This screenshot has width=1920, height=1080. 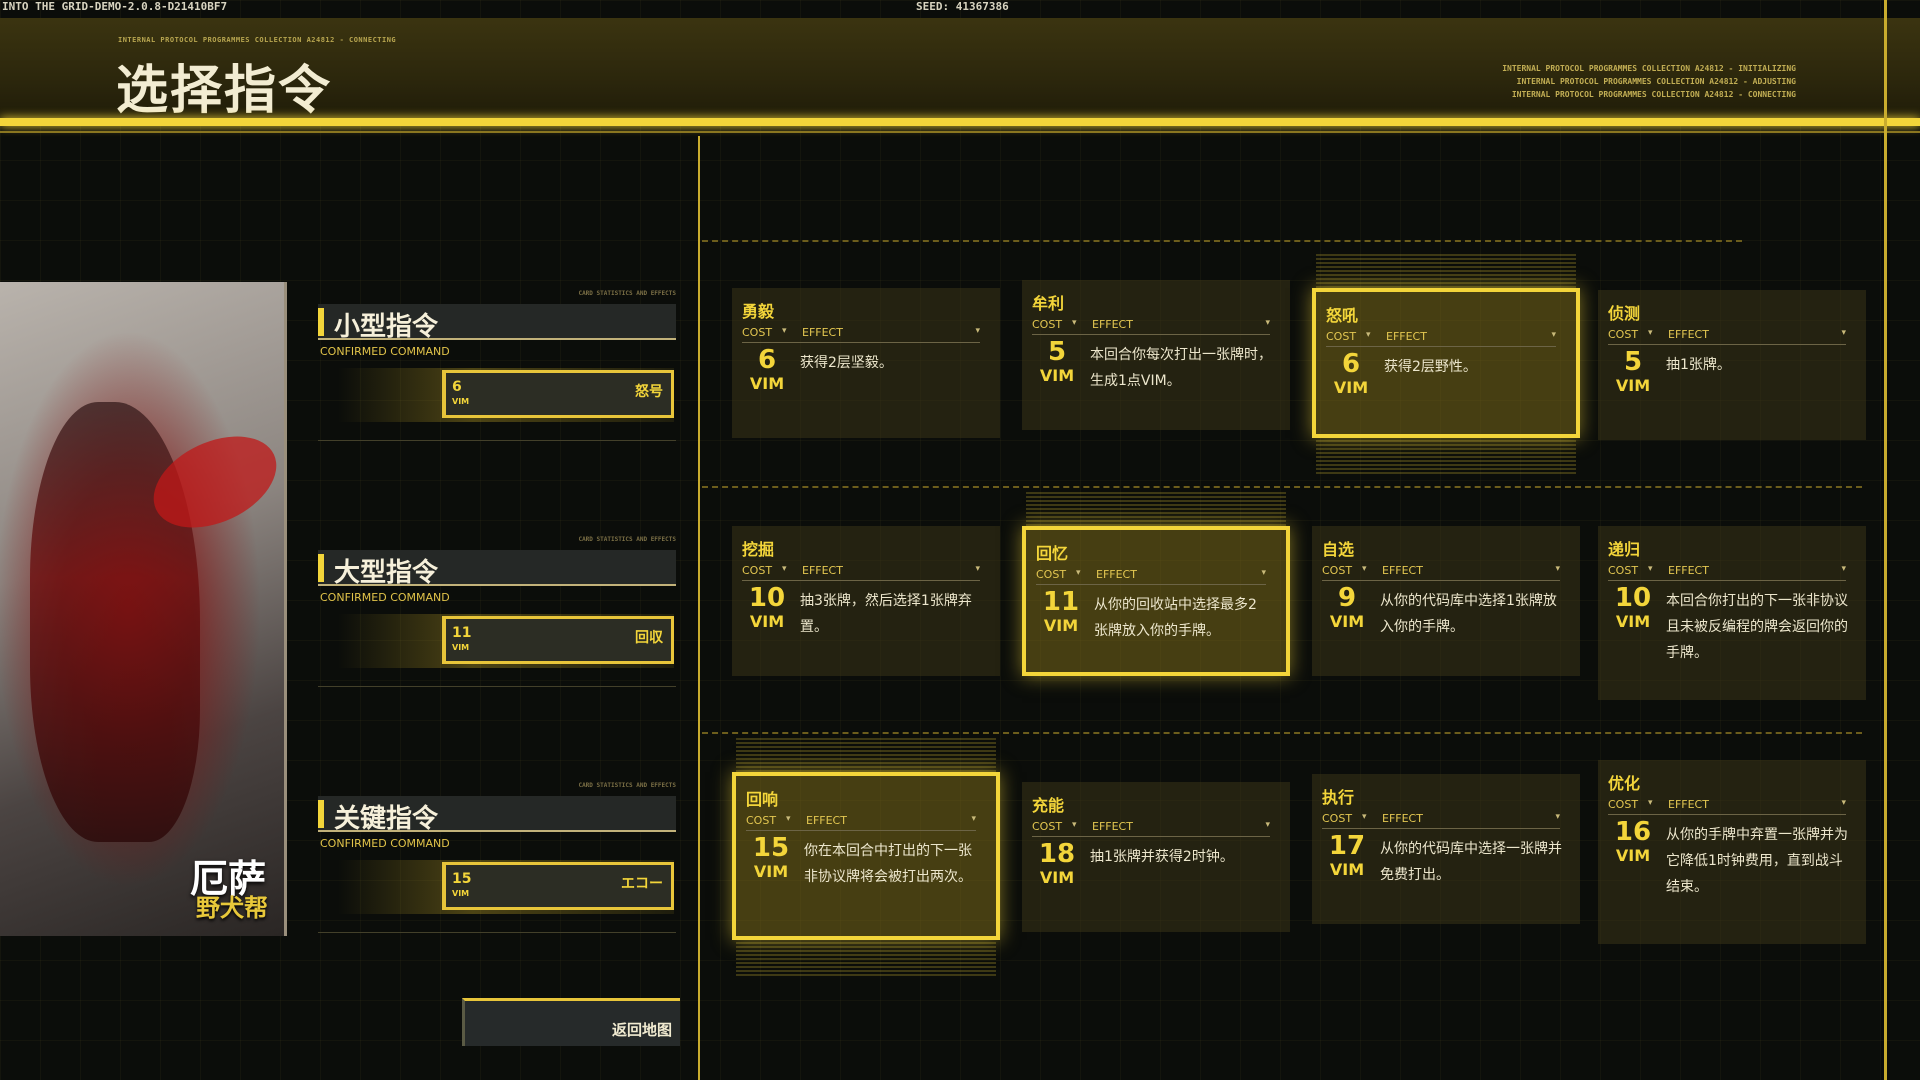 I want to click on card-option: 勇毅 COST ▾ EFFECT ▾ 6 VIM 获得2层坚毅。, so click(x=866, y=363).